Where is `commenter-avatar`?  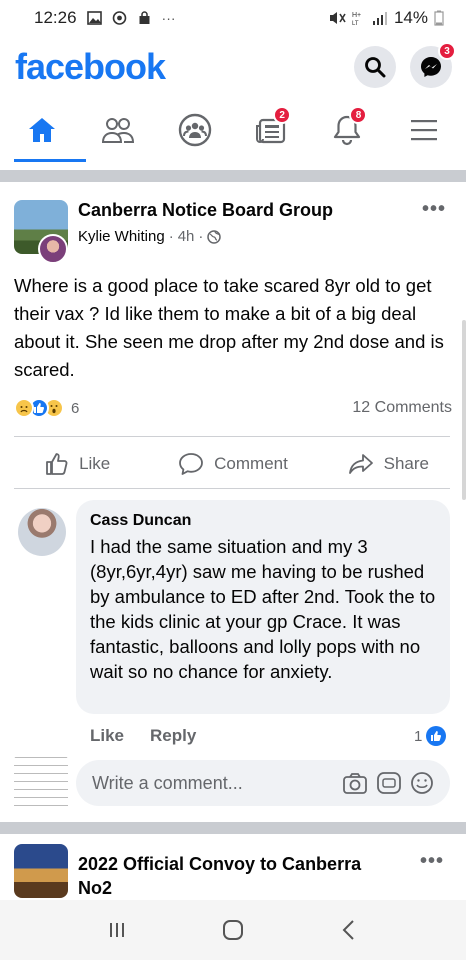
commenter-avatar is located at coordinates (42, 532).